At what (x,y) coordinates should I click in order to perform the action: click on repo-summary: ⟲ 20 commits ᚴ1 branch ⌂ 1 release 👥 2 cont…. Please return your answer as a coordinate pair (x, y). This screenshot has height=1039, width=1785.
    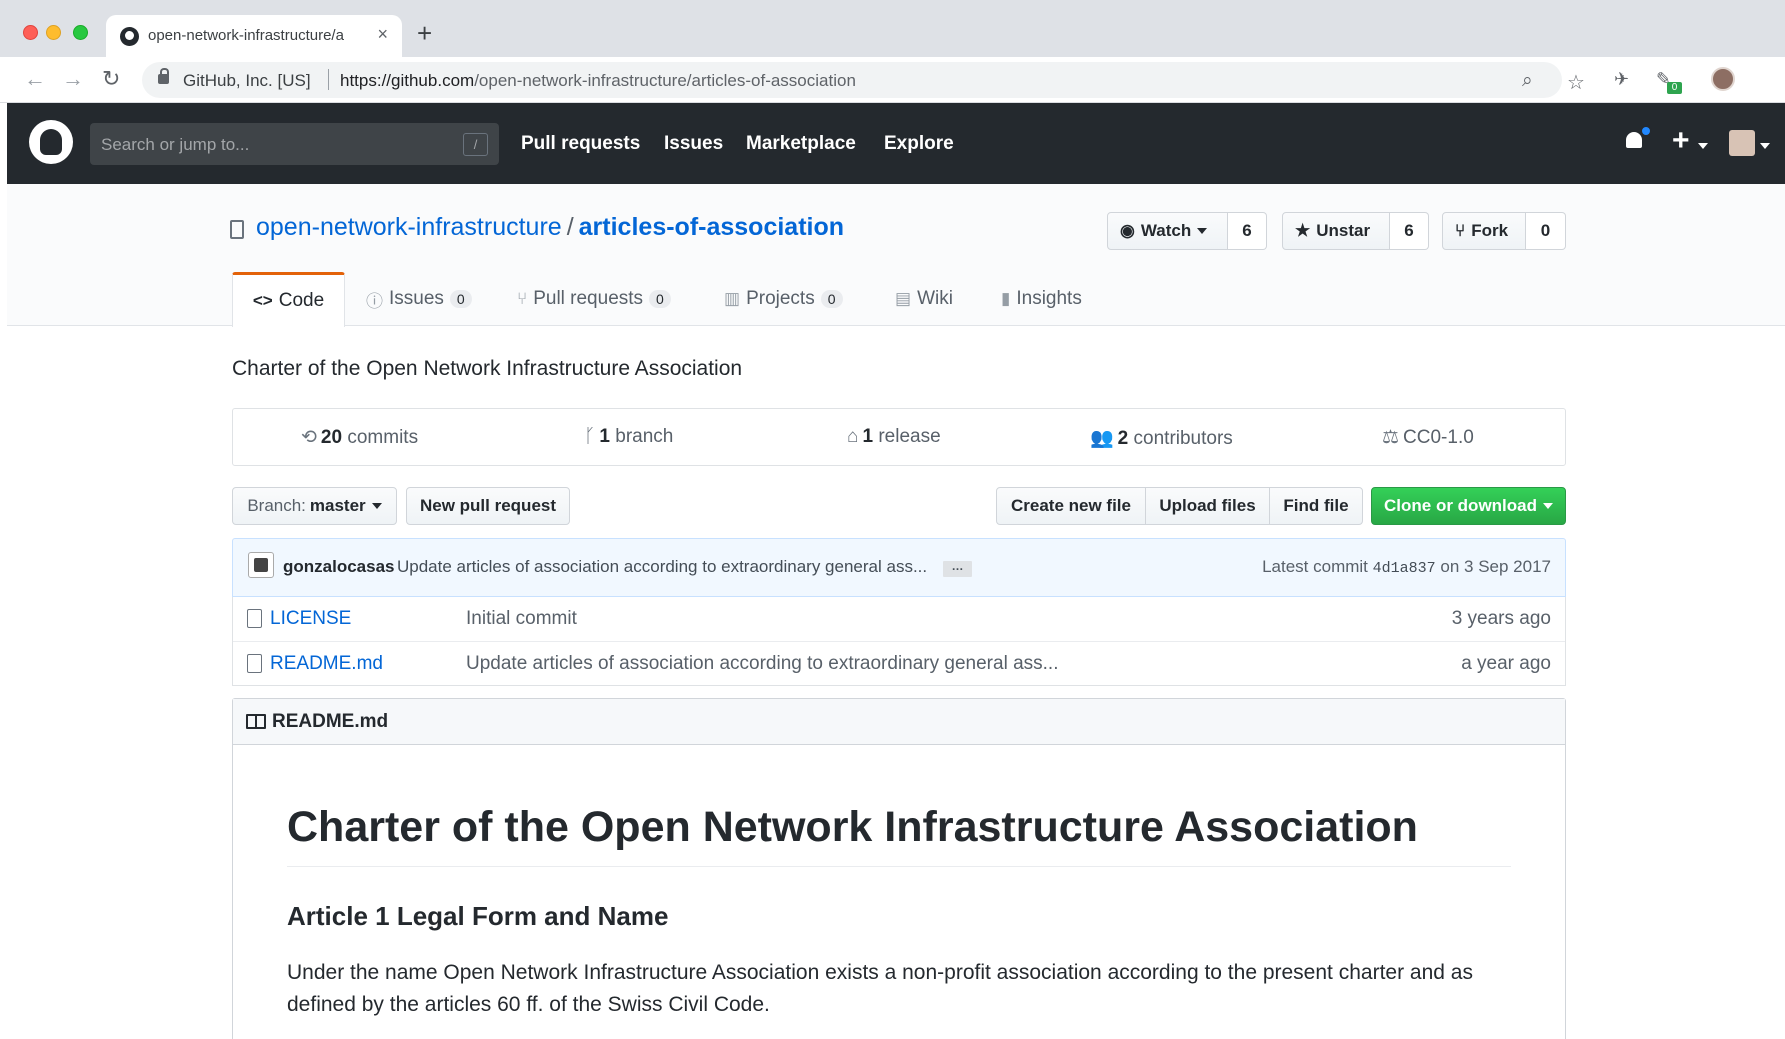
    Looking at the image, I should click on (899, 437).